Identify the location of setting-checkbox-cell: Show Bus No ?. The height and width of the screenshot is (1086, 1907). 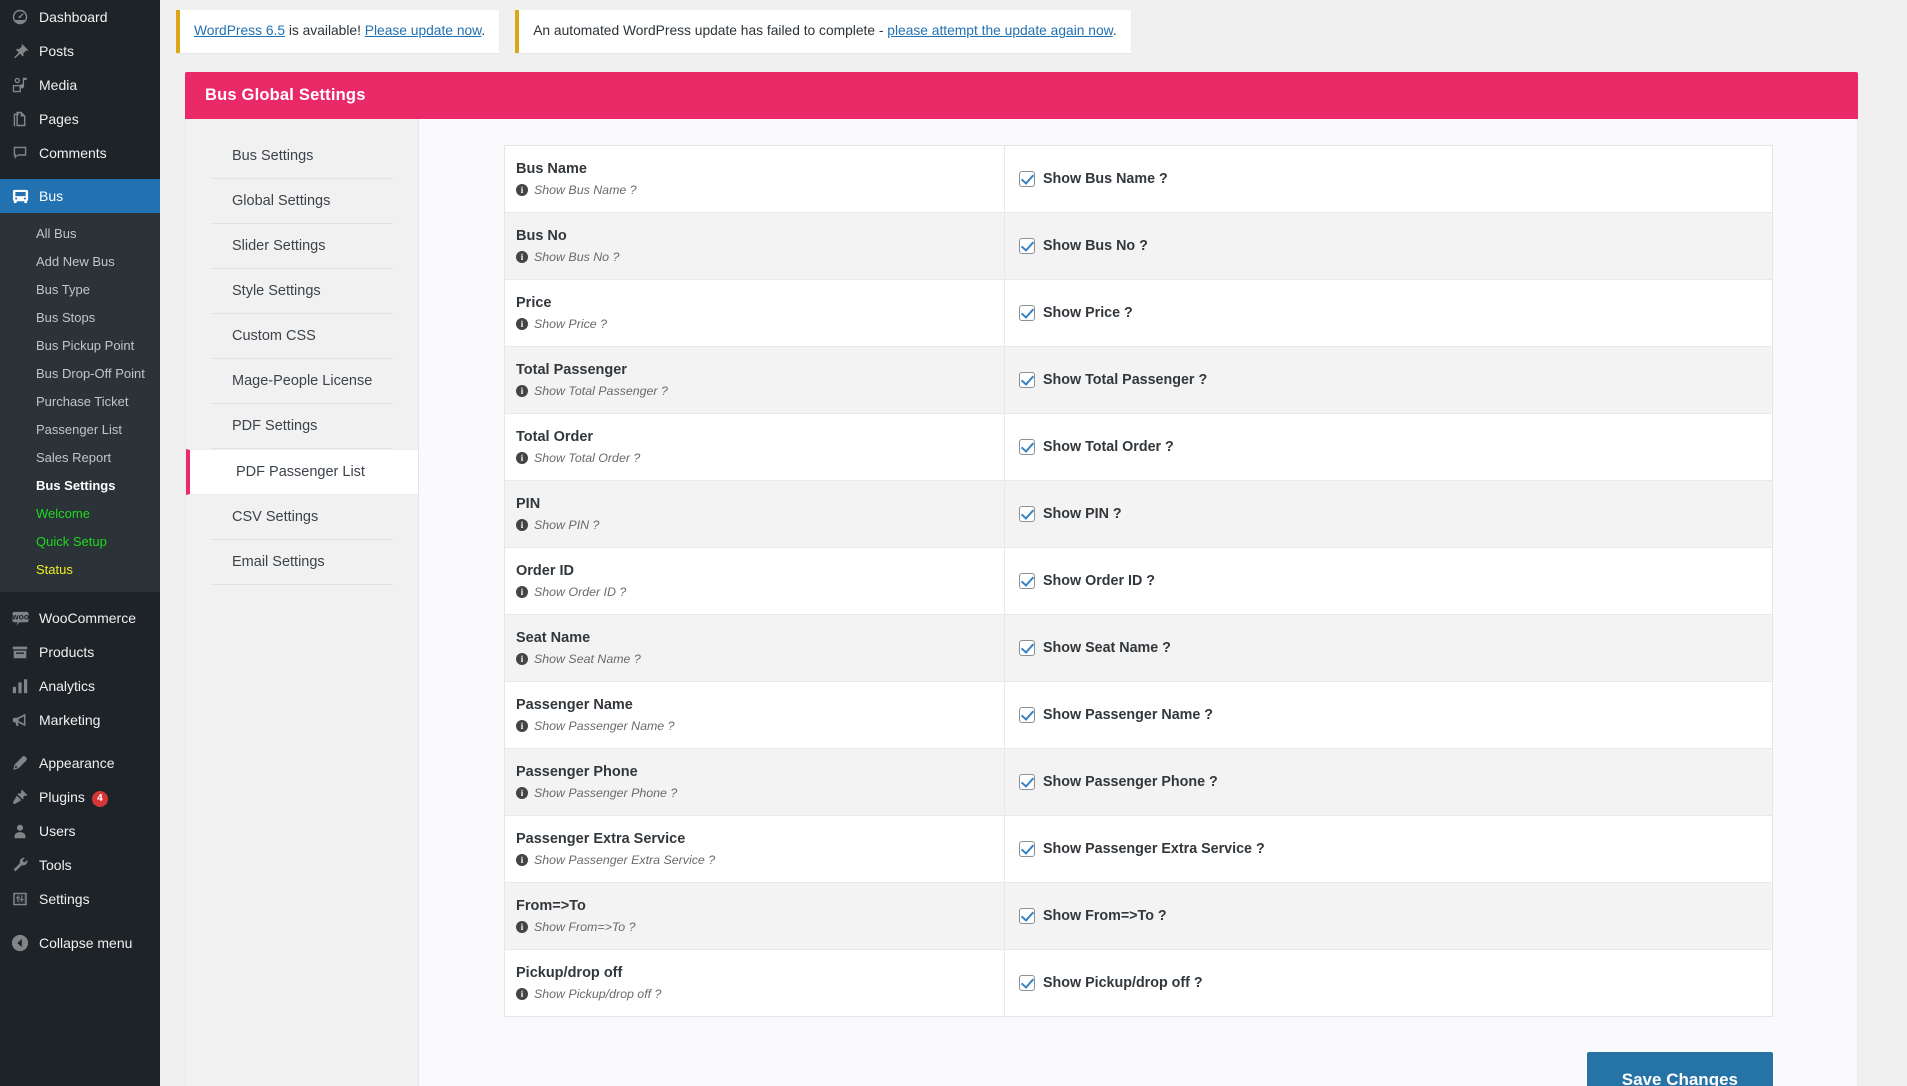
(1388, 246).